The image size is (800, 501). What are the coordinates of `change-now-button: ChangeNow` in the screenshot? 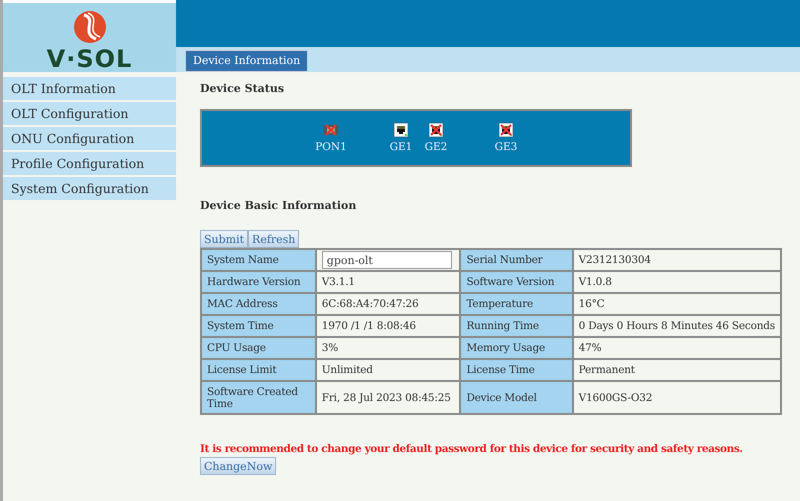 It's located at (238, 466).